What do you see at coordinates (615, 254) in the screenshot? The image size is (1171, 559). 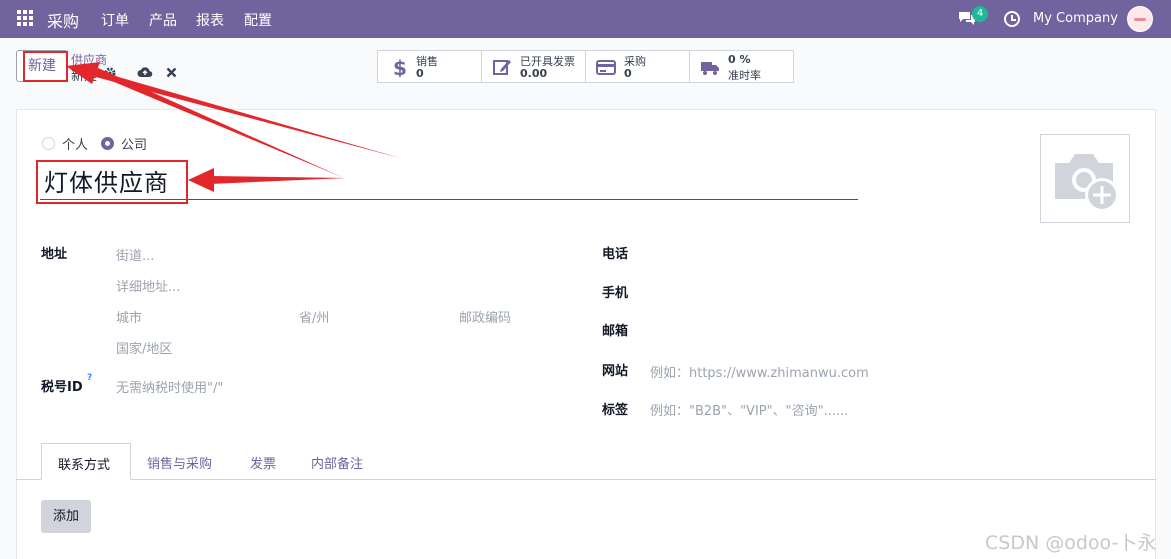 I see `phone-label: 电话` at bounding box center [615, 254].